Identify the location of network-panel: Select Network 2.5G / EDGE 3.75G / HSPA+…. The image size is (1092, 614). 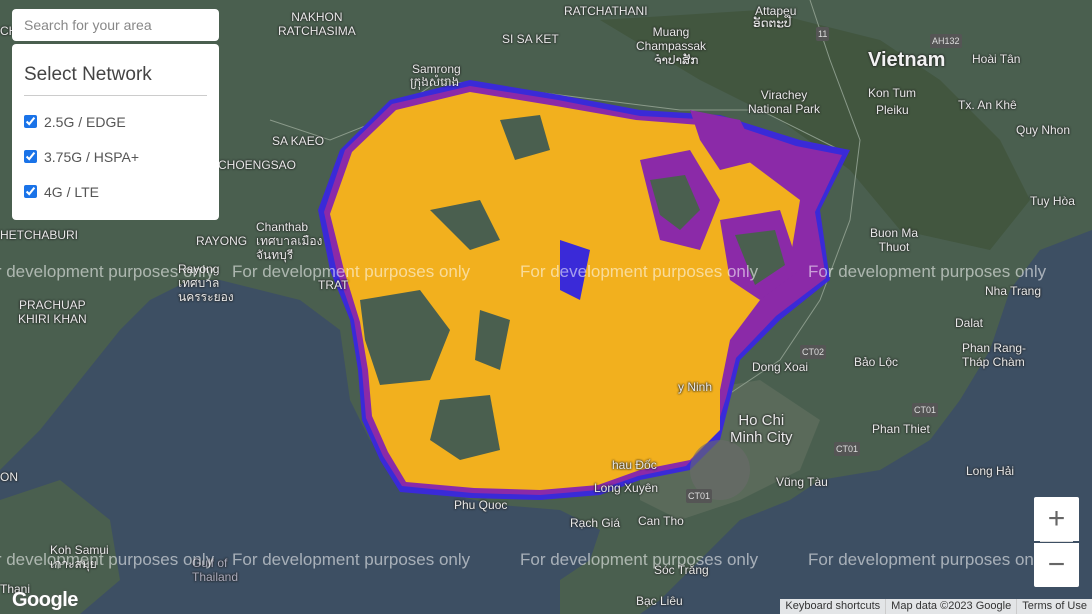
(115, 132).